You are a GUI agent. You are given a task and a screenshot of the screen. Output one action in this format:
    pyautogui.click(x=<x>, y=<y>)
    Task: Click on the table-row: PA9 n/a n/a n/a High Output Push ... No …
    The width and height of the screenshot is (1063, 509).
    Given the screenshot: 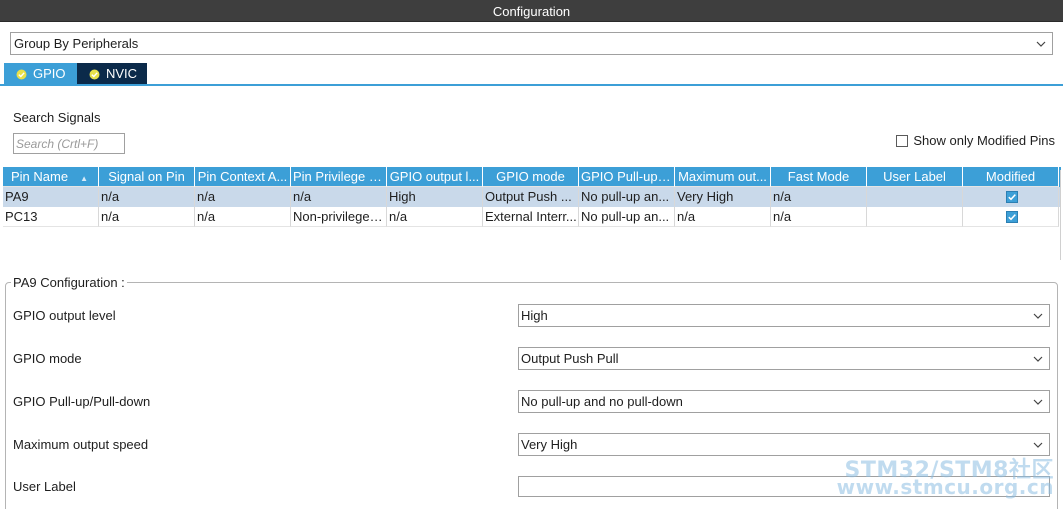 What is the action you would take?
    pyautogui.click(x=532, y=197)
    